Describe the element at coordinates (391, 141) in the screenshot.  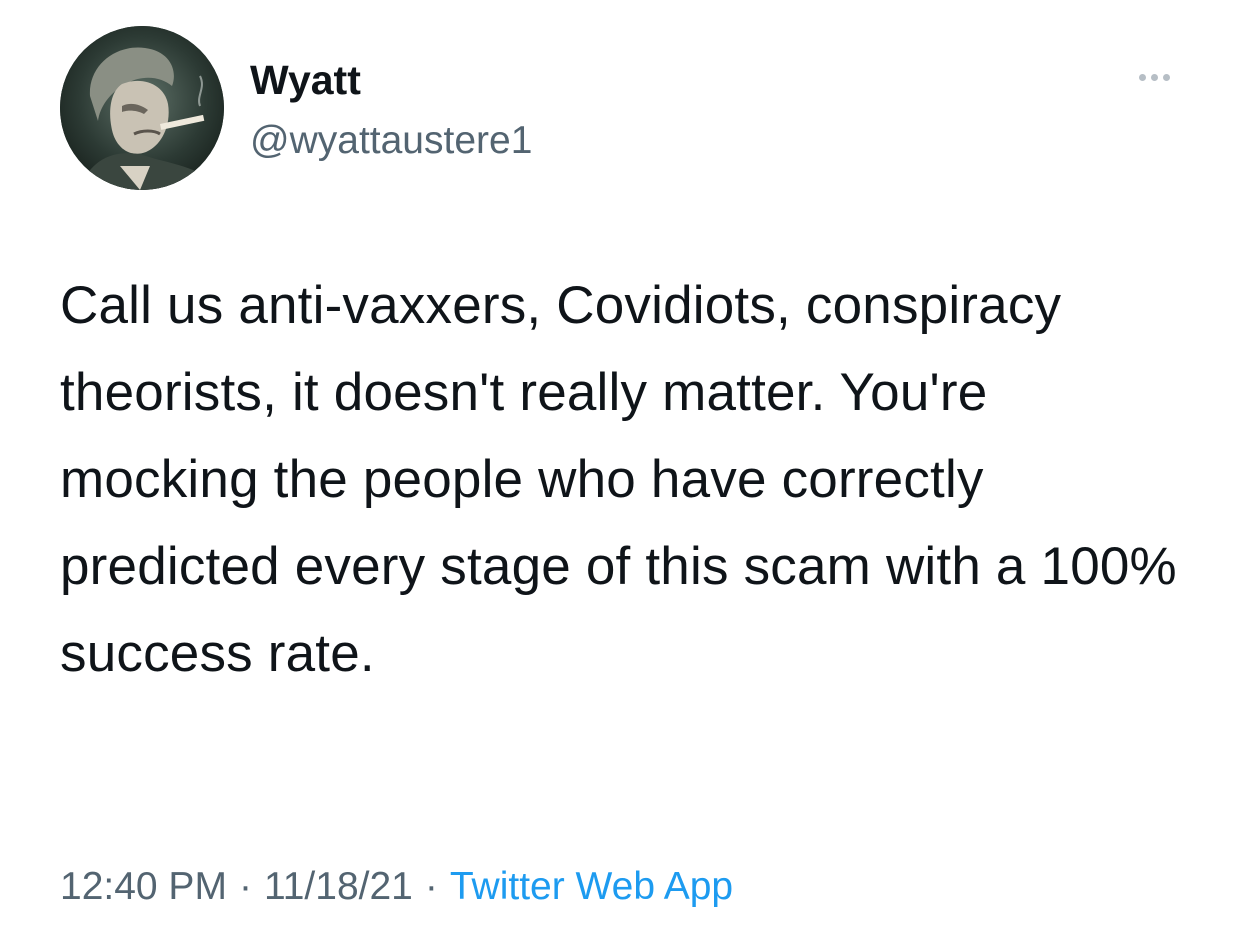
I see `author-handle: @wyattaustere1` at that location.